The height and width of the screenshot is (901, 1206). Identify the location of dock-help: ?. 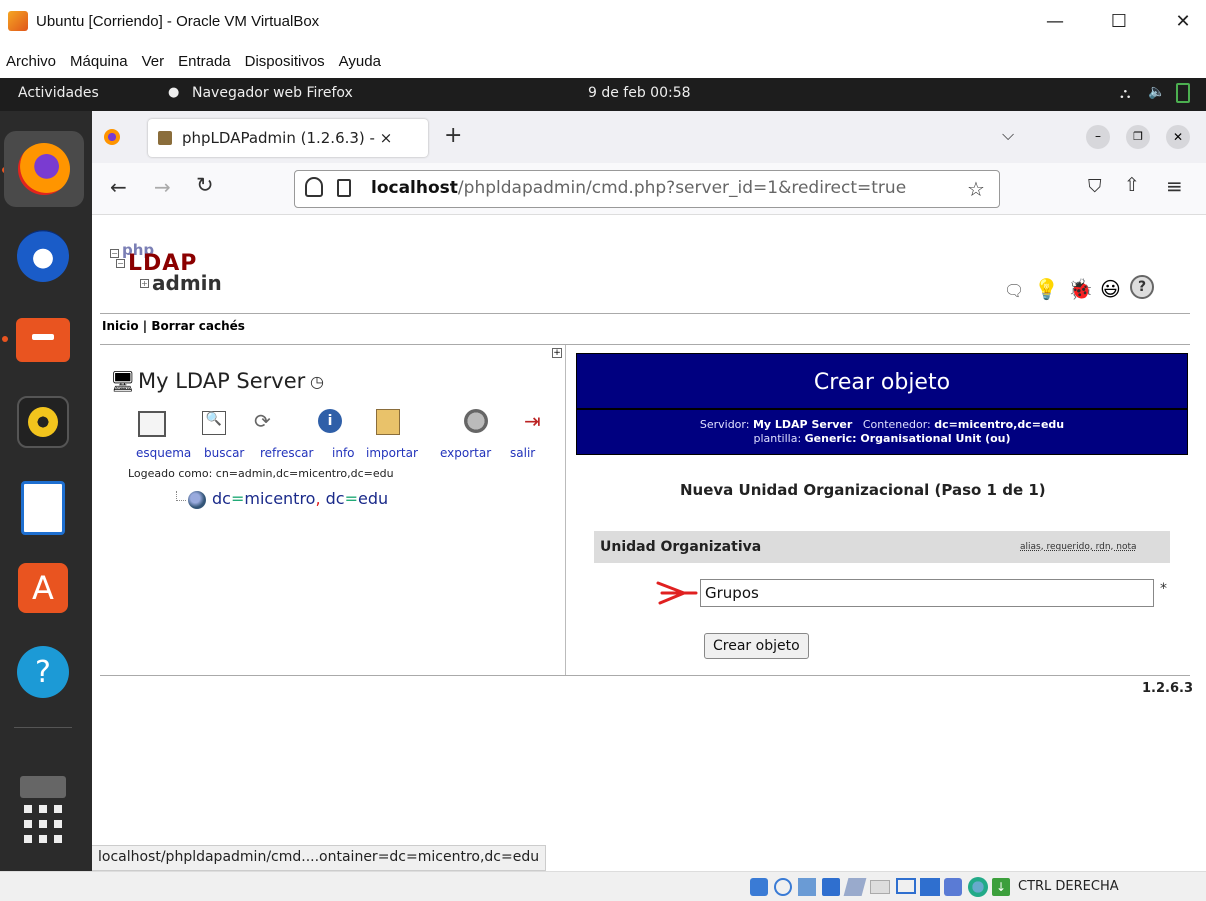
(43, 672).